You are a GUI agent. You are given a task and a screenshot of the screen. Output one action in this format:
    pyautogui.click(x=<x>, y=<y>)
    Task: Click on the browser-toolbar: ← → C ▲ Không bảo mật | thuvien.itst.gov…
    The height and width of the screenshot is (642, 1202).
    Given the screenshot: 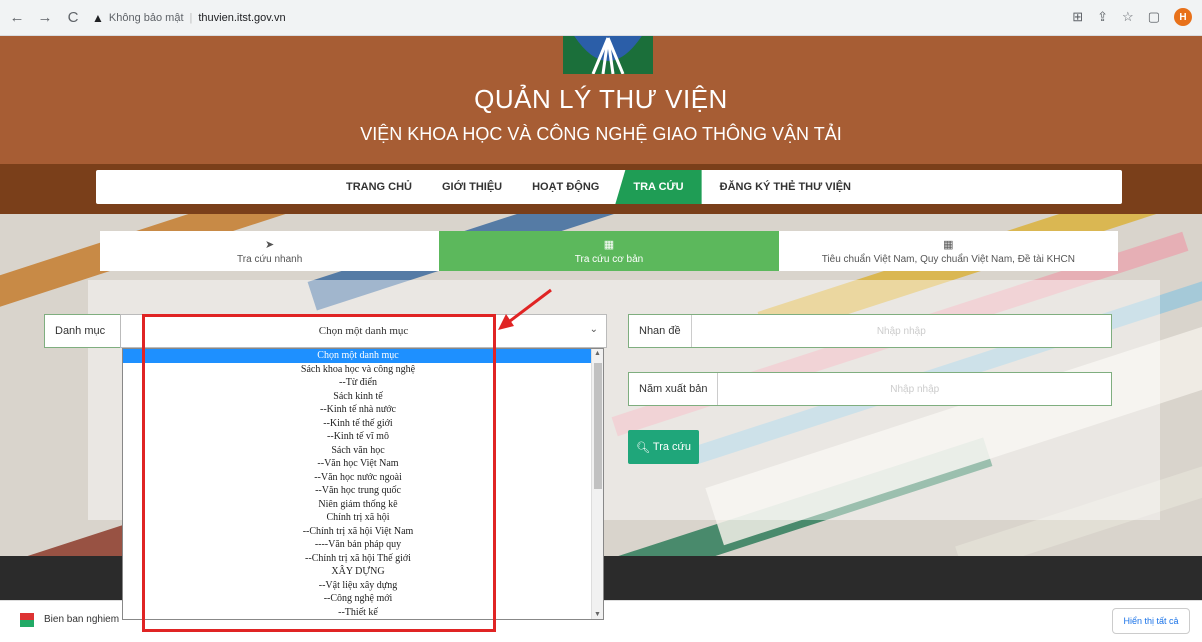 What is the action you would take?
    pyautogui.click(x=601, y=18)
    